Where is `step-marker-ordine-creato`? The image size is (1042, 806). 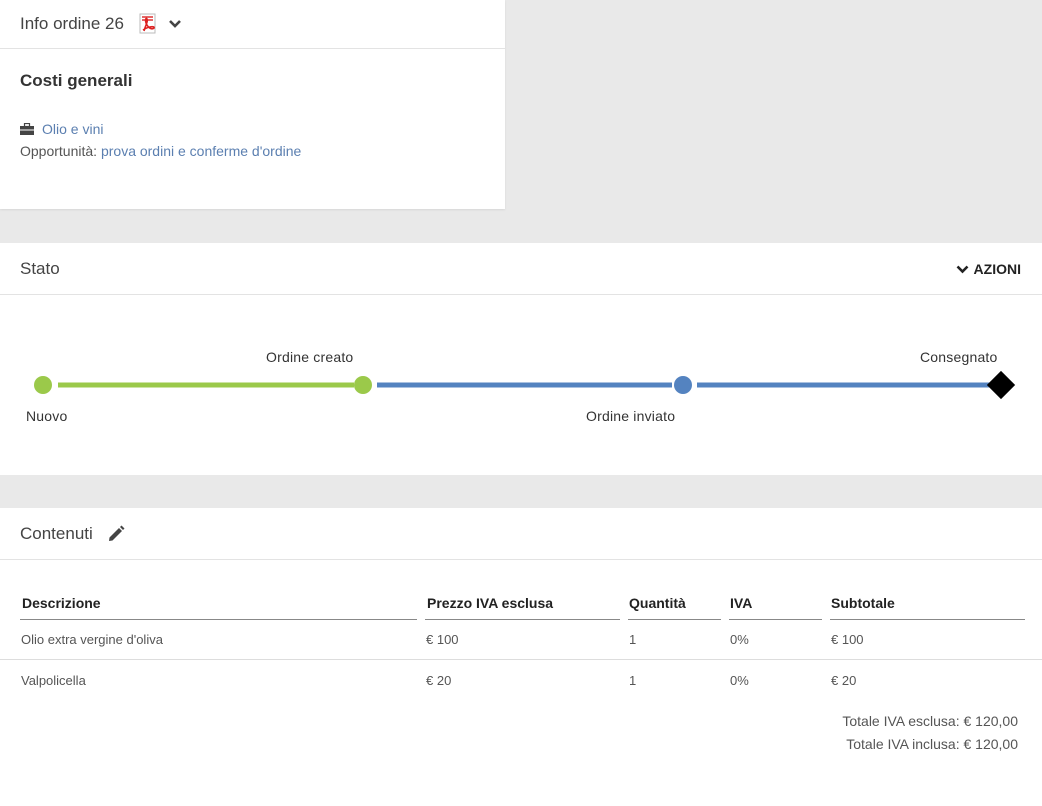
step-marker-ordine-creato is located at coordinates (363, 385).